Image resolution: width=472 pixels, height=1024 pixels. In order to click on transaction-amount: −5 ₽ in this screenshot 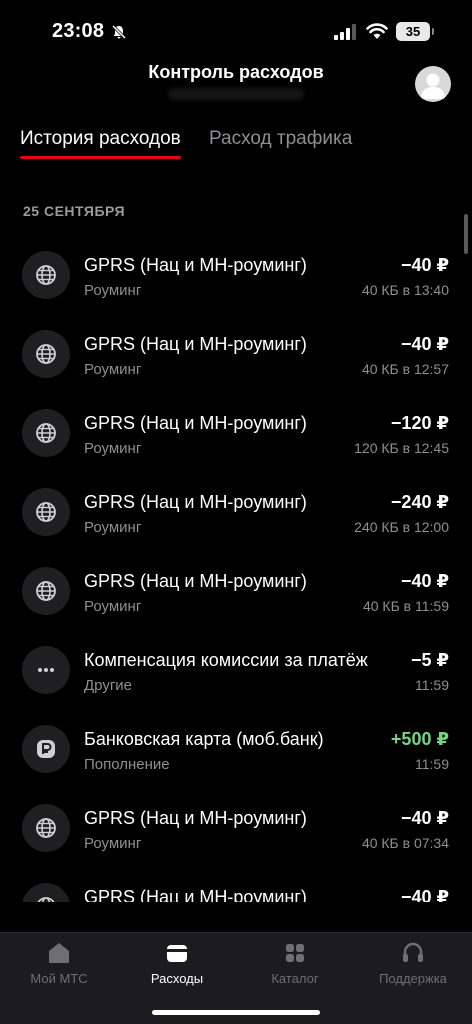, I will do `click(429, 660)`.